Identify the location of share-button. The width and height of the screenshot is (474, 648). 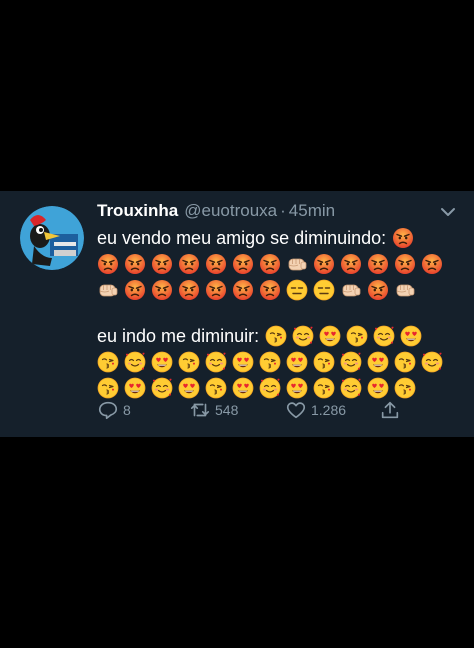
(392, 410).